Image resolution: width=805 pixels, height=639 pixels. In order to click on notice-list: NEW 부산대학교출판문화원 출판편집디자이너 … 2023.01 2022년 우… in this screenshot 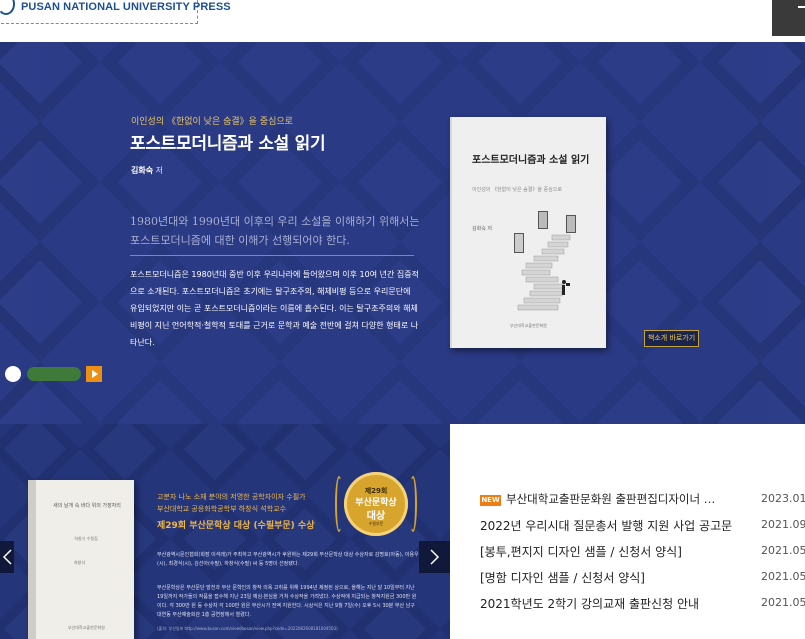, I will do `click(627, 531)`.